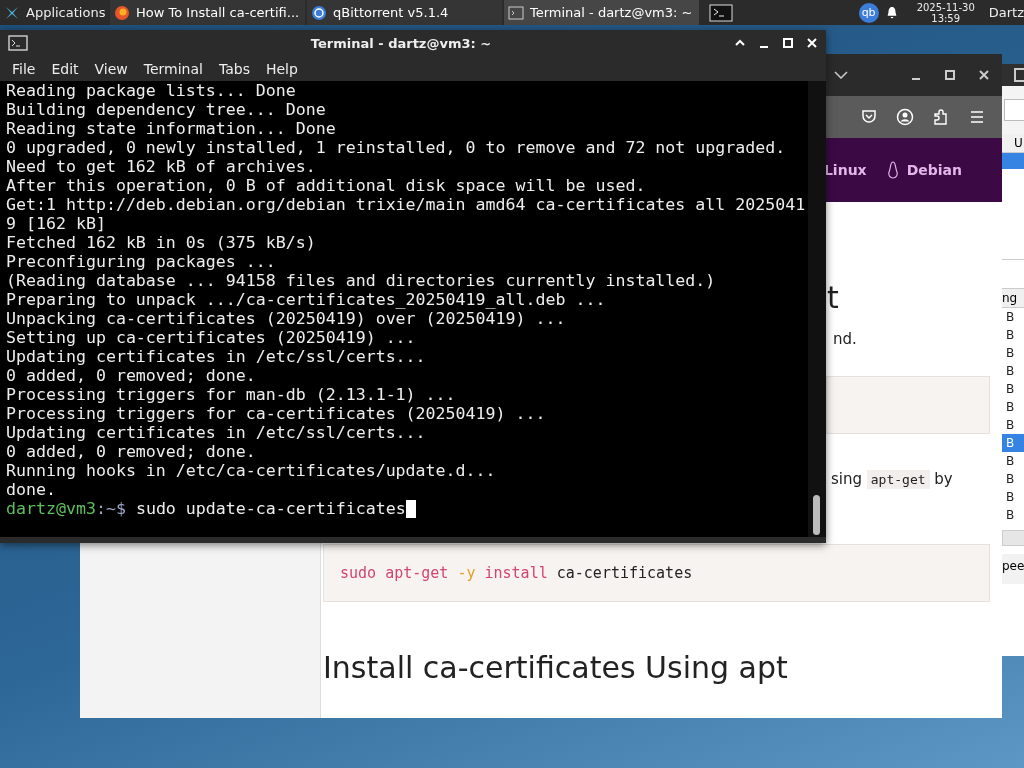 This screenshot has width=1024, height=768. What do you see at coordinates (171, 128) in the screenshot?
I see `terminal-line: Reading state information... Done` at bounding box center [171, 128].